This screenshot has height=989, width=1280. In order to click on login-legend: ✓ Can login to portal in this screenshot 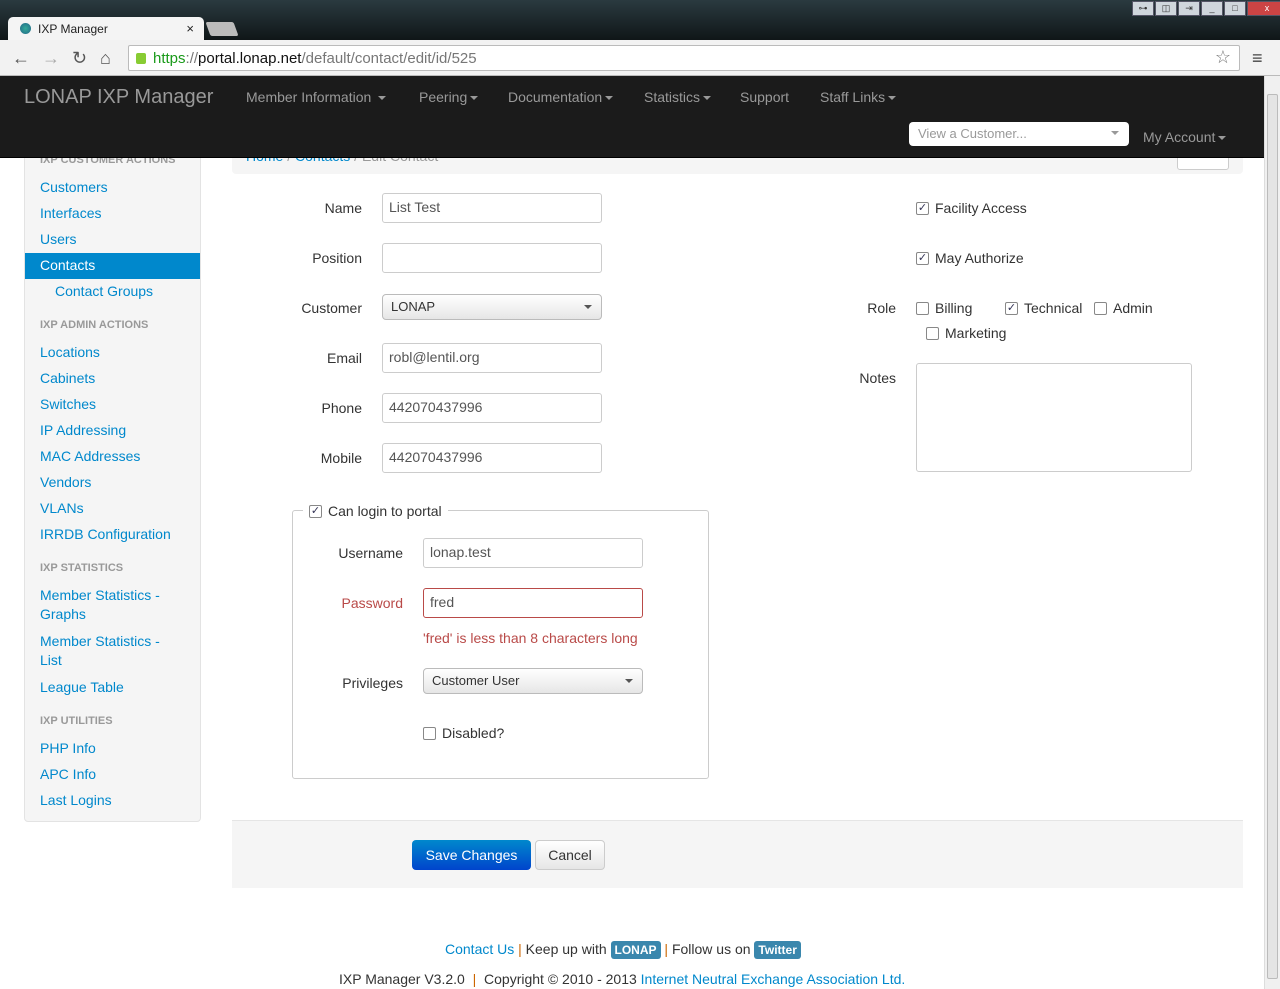, I will do `click(375, 511)`.